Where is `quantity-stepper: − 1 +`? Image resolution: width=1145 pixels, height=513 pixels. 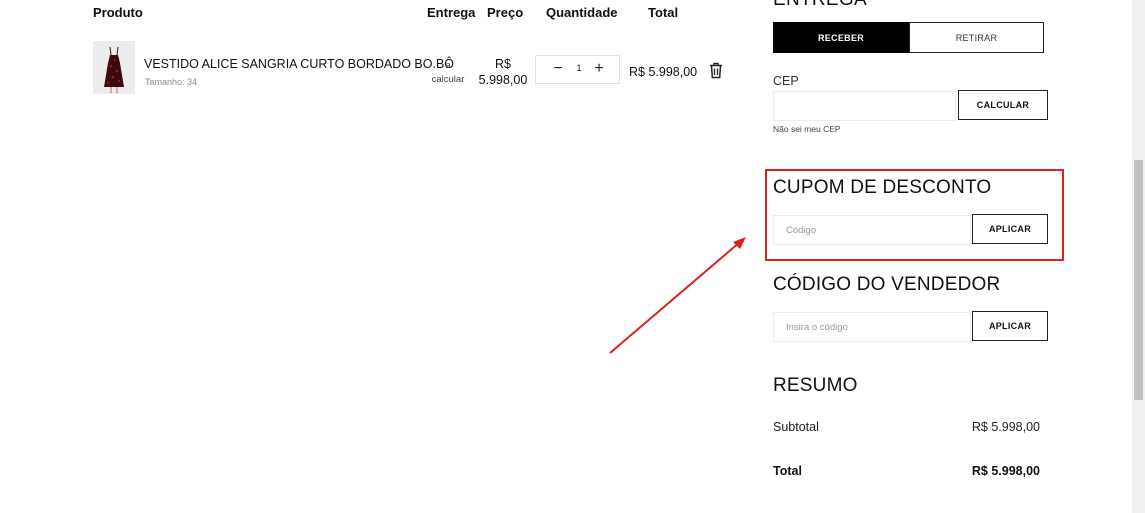 quantity-stepper: − 1 + is located at coordinates (577, 69).